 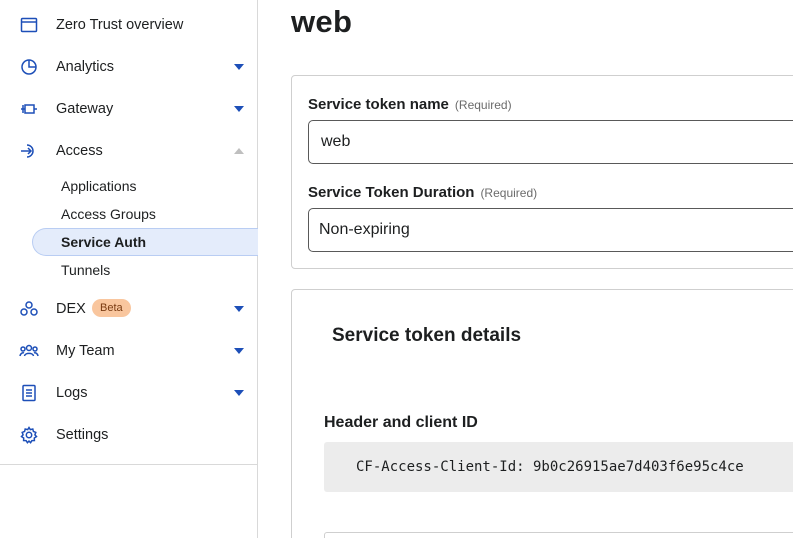 What do you see at coordinates (85, 351) in the screenshot?
I see `sidebar-item-label: My Team` at bounding box center [85, 351].